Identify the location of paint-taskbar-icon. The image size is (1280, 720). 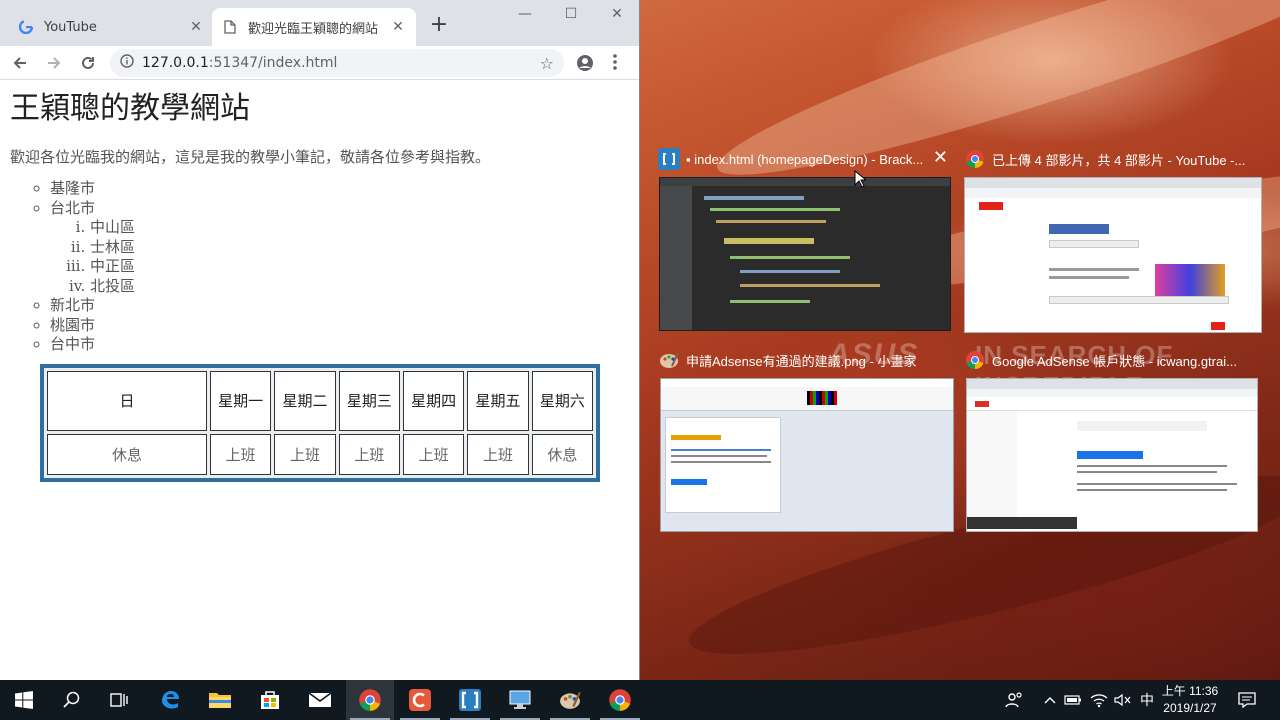
(570, 700).